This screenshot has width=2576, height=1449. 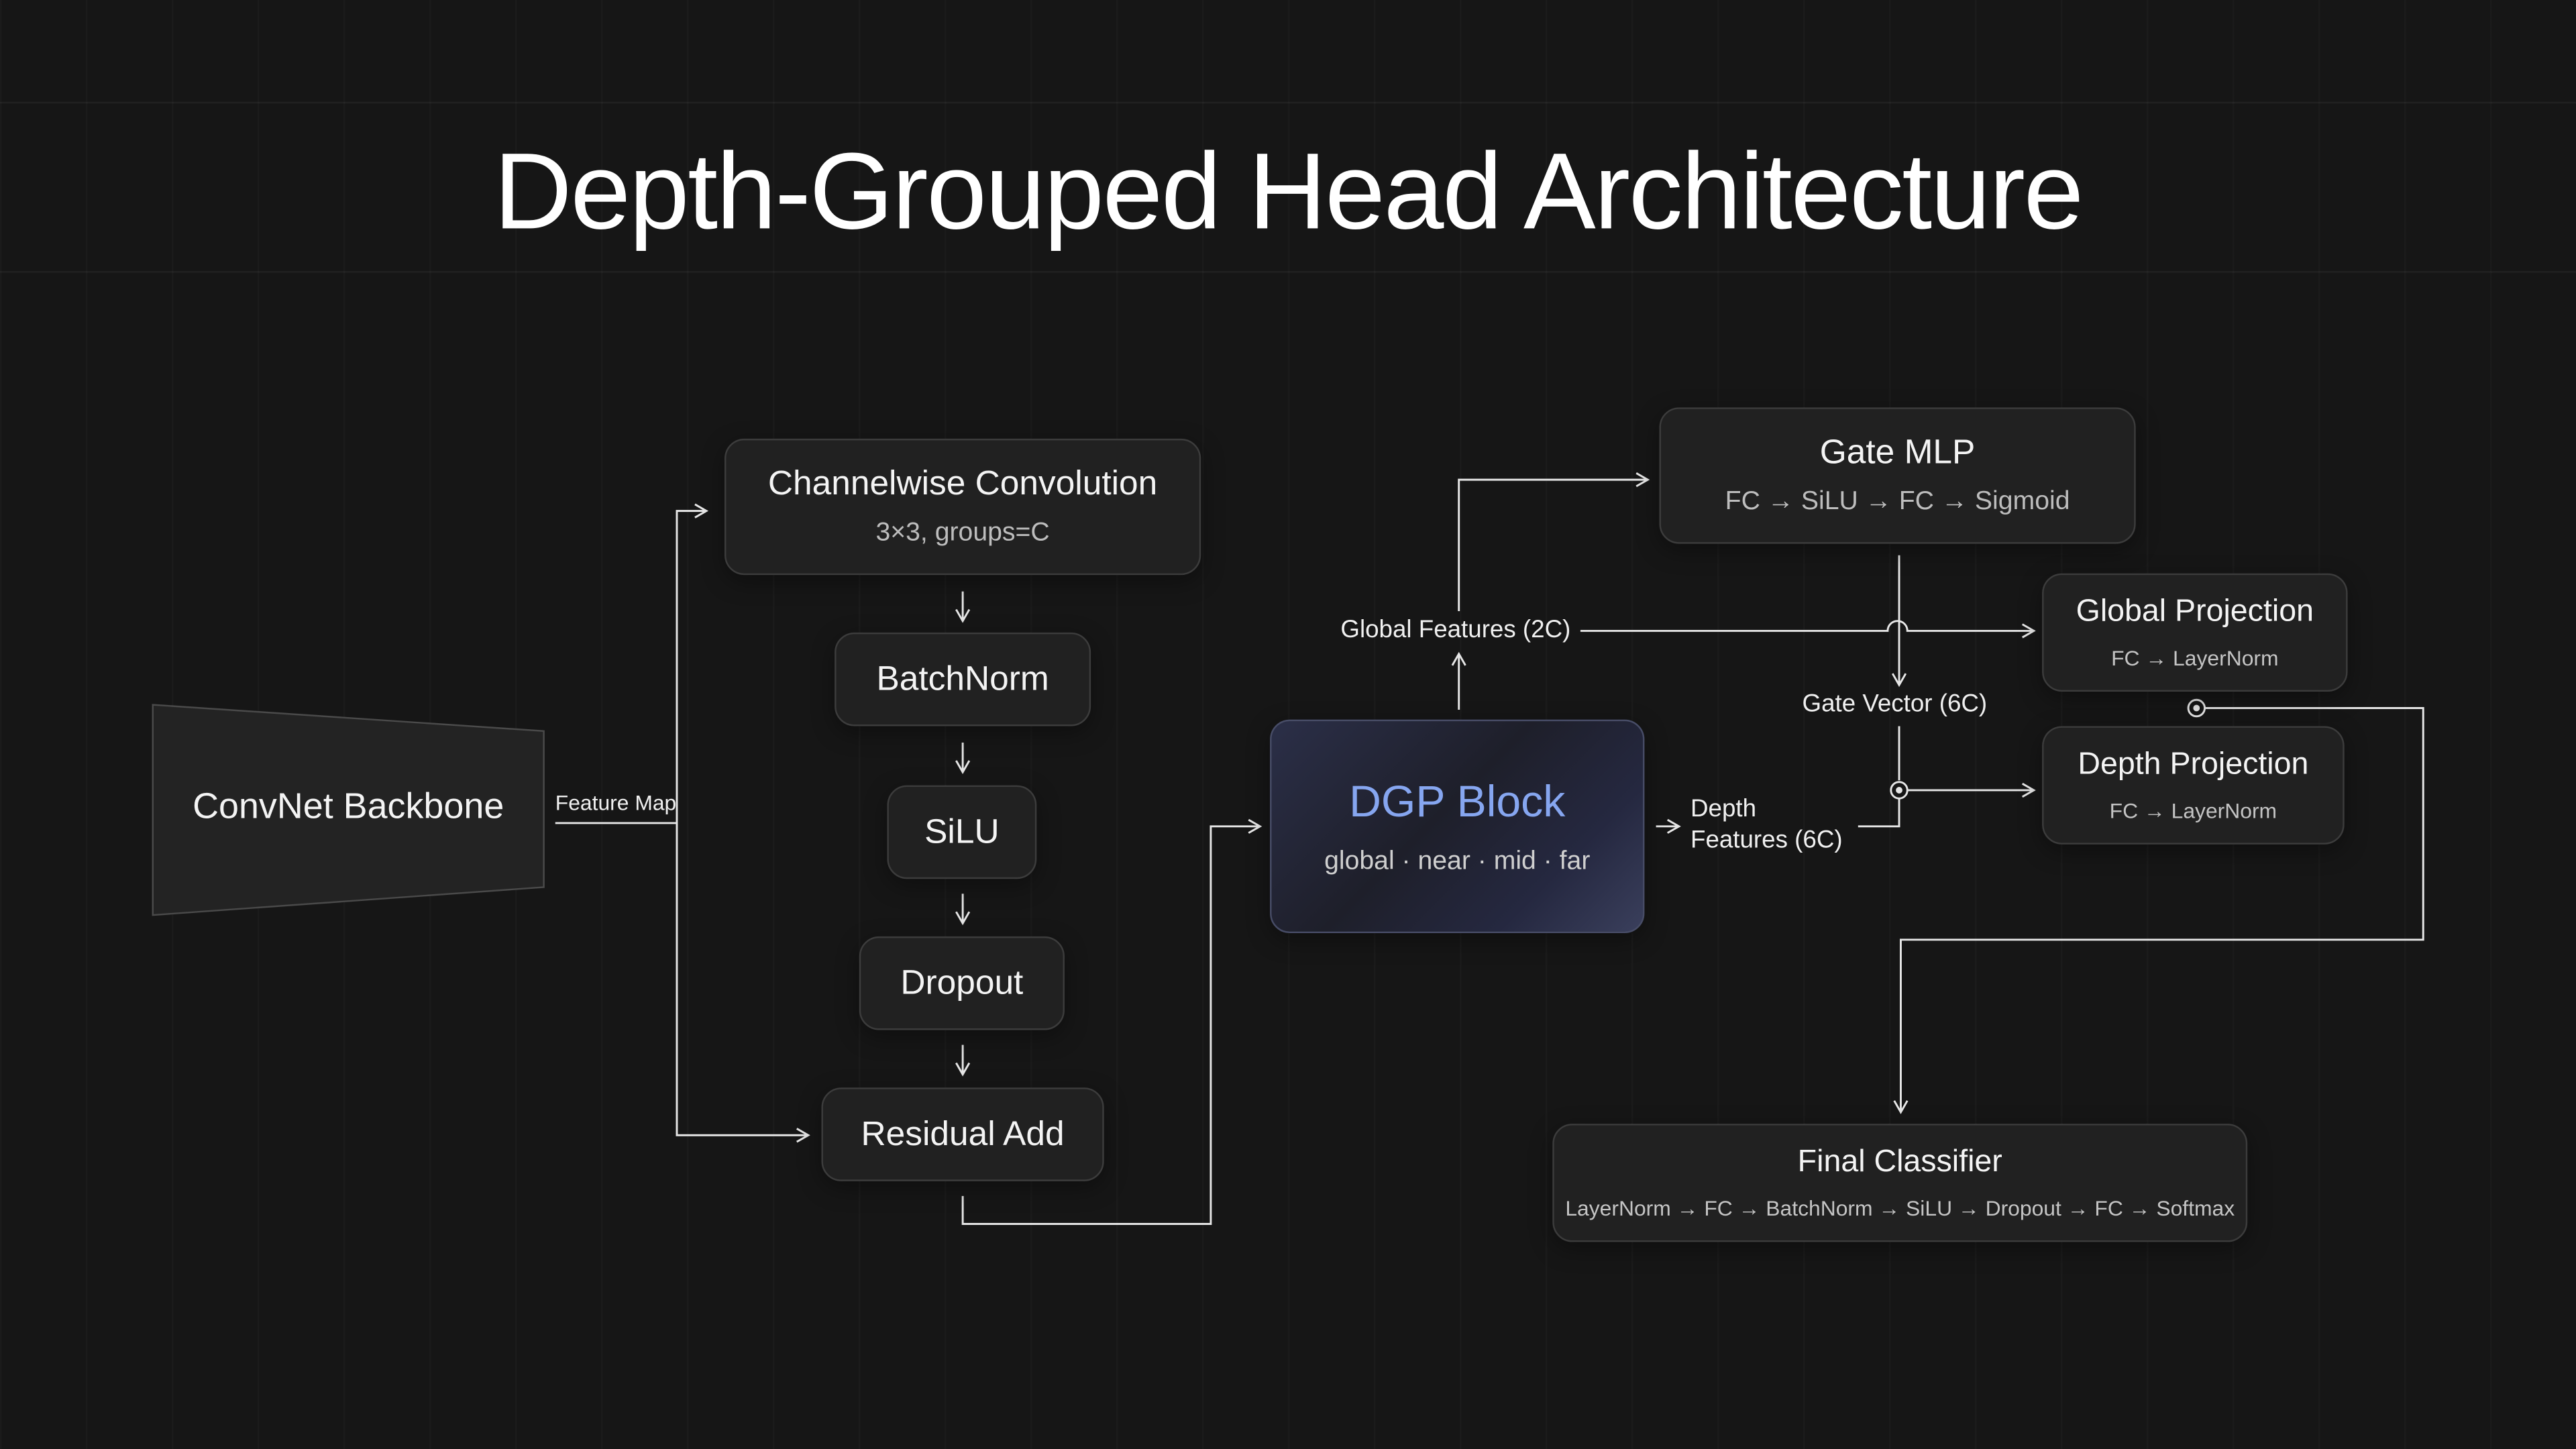 I want to click on wire-depth-features, so click(x=1879, y=813).